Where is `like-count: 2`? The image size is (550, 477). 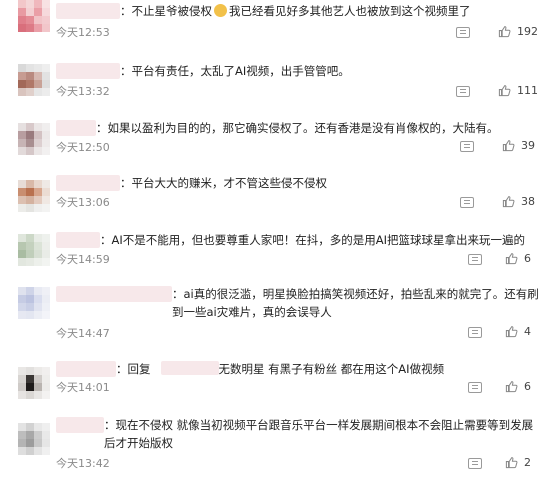
like-count: 2 is located at coordinates (527, 462).